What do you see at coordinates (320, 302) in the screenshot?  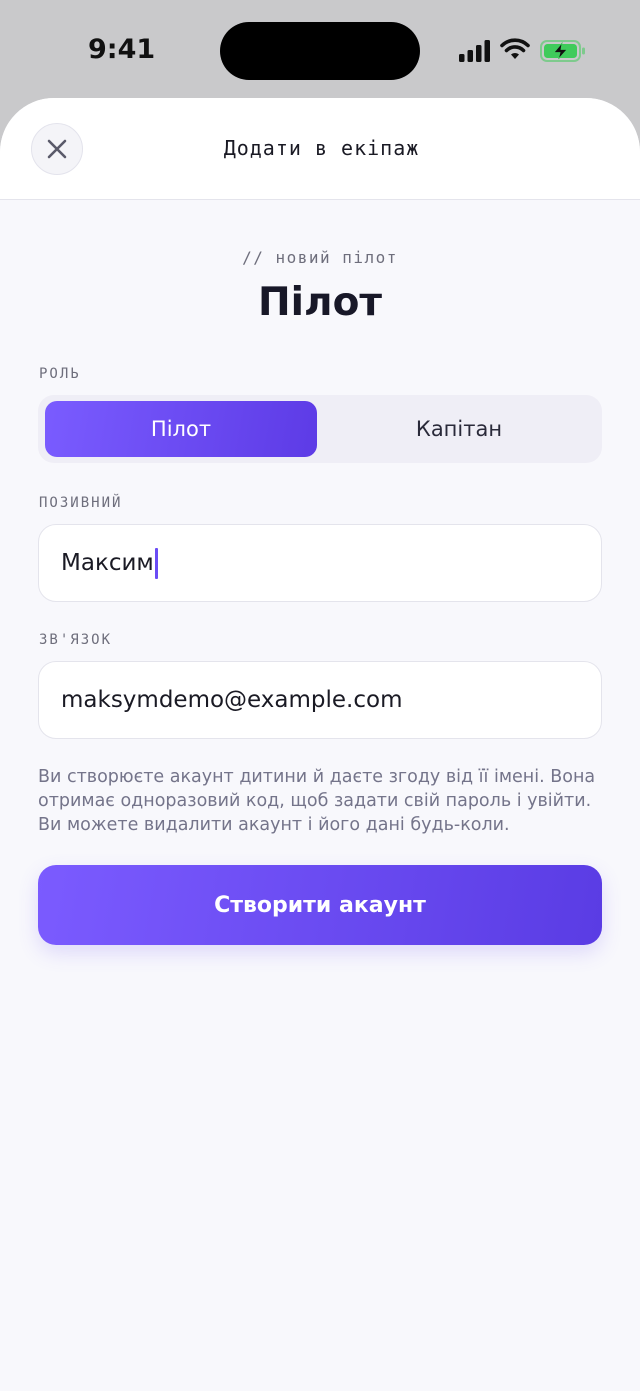 I see `page-title: Пілот` at bounding box center [320, 302].